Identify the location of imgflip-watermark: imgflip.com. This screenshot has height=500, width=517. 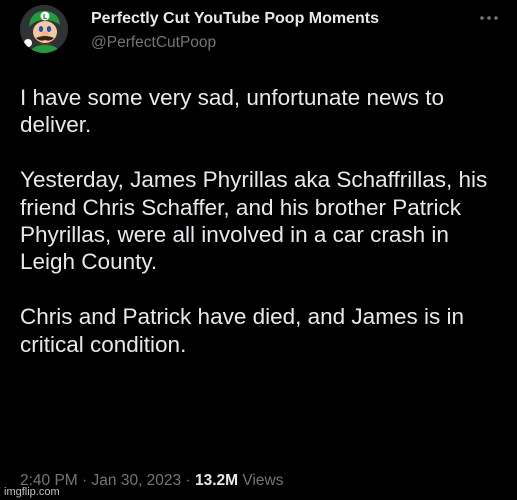
(32, 492).